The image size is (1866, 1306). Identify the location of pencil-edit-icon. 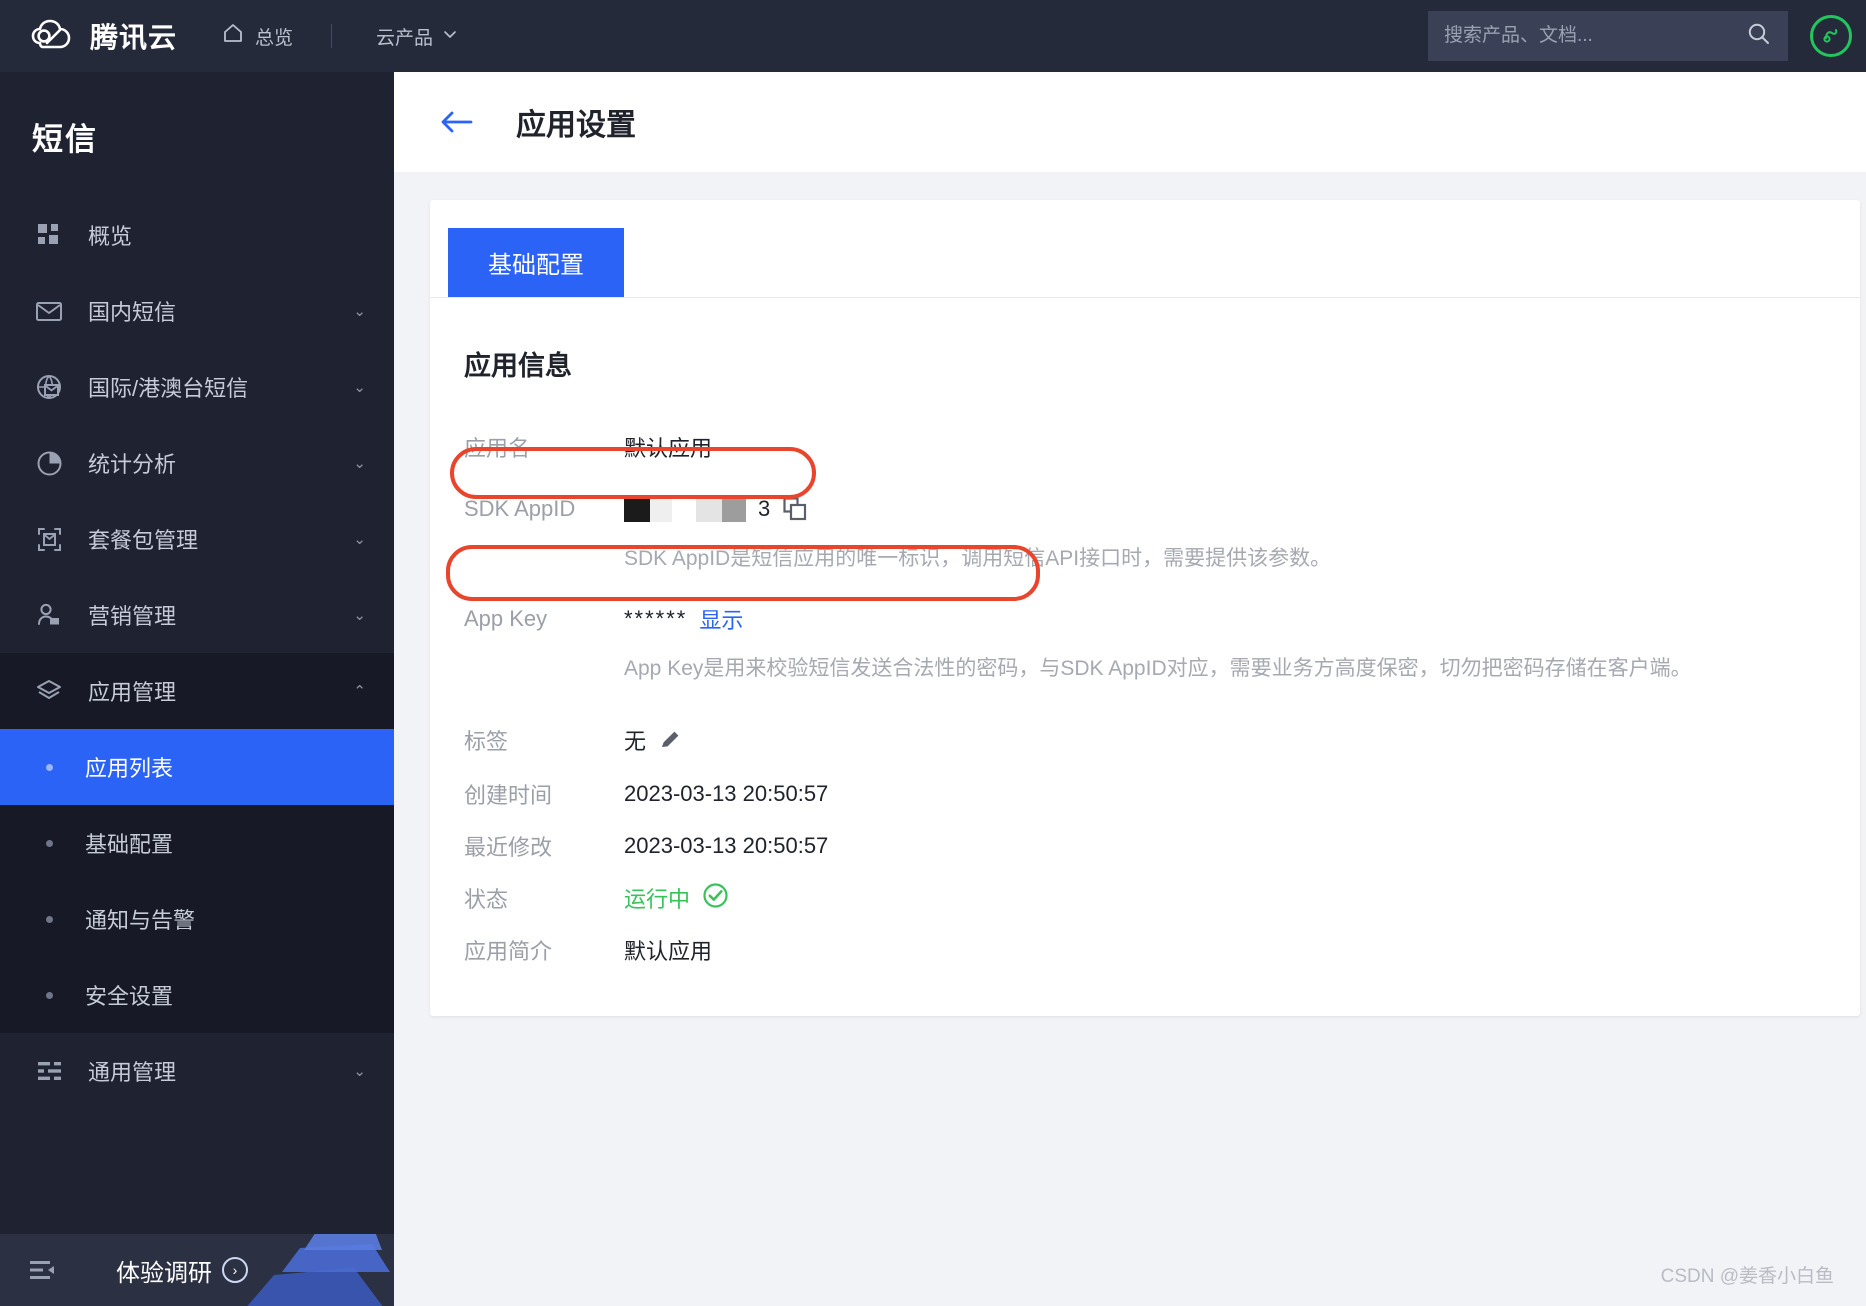
(670, 740).